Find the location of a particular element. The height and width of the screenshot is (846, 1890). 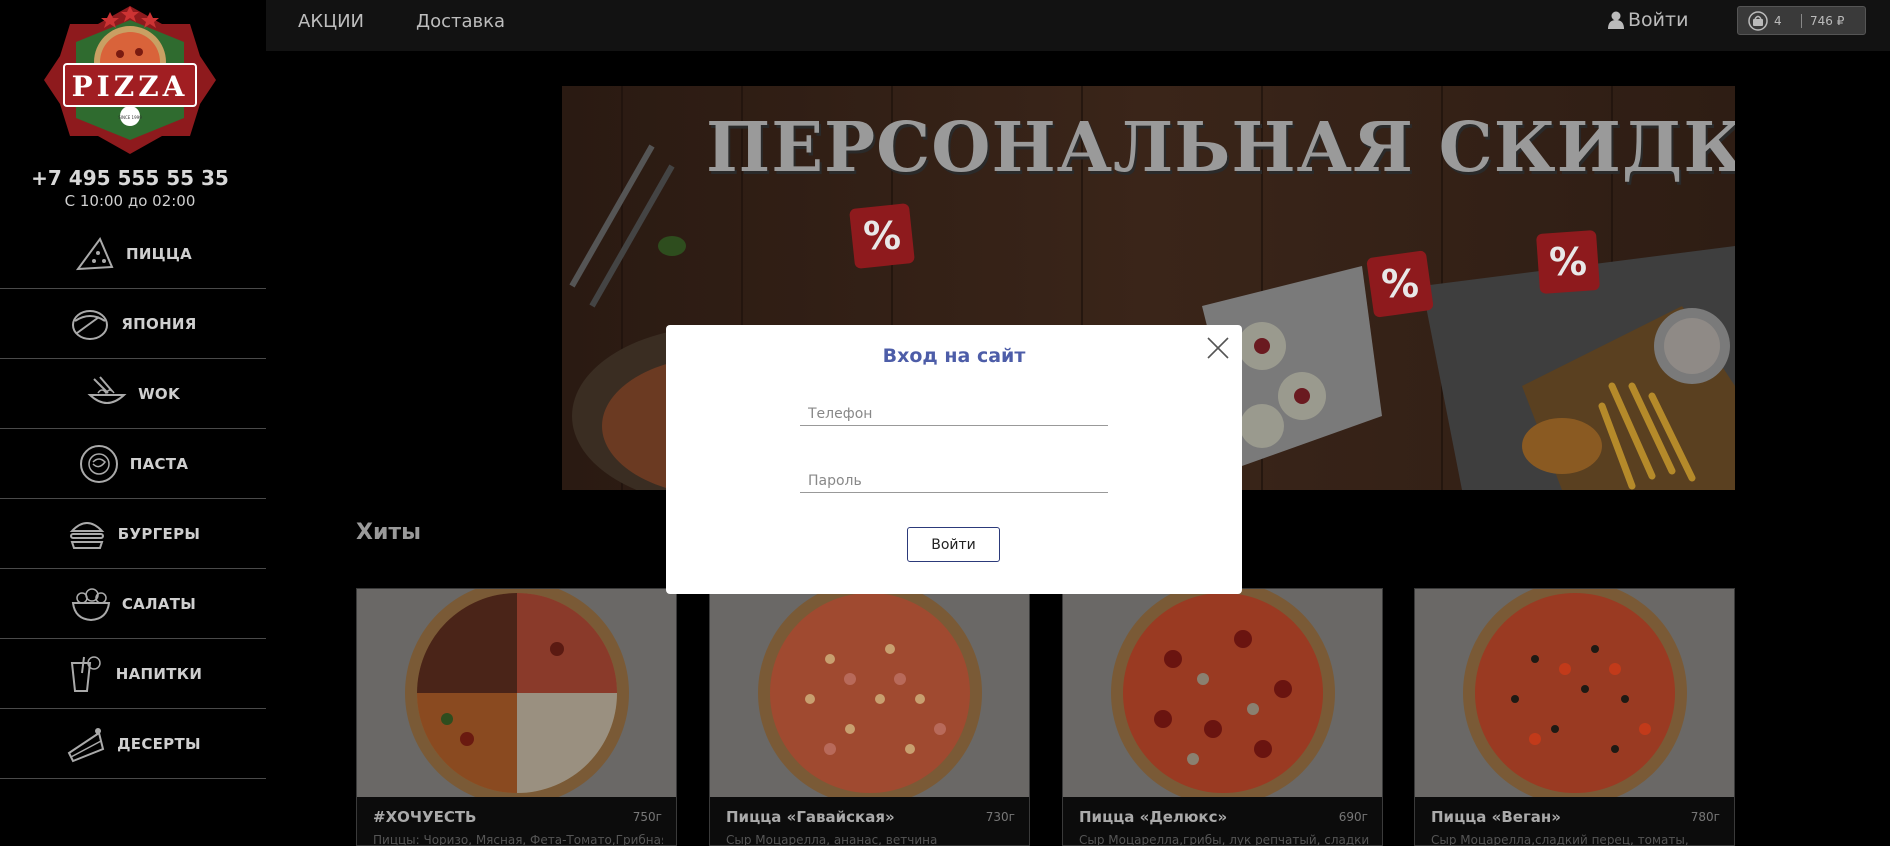

banner-title: ПЕРСОНАЛЬНАЯ СКИДКА is located at coordinates (1220, 148).